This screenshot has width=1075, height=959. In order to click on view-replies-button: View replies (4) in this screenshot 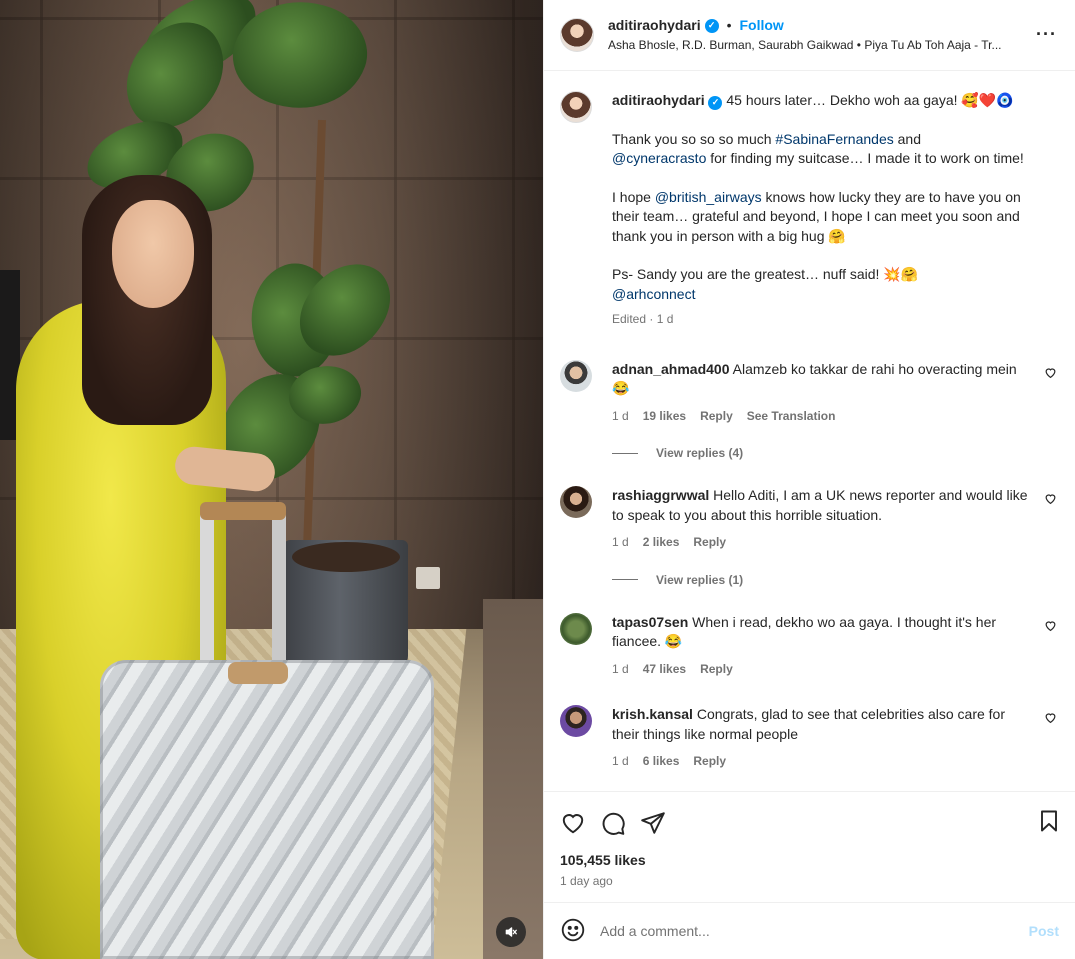, I will do `click(835, 453)`.